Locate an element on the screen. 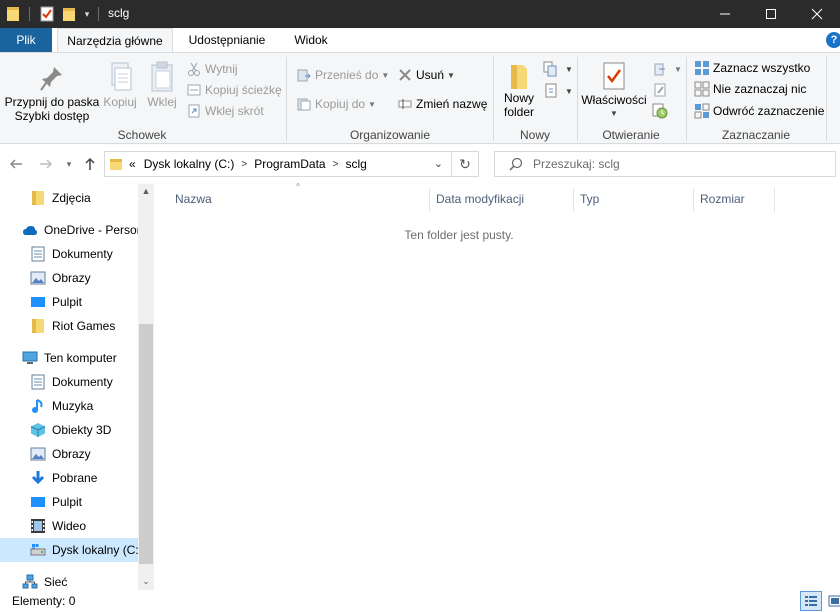  nav-item-dysk-lokalny: Dysk lokalny (C:) is located at coordinates (69, 550).